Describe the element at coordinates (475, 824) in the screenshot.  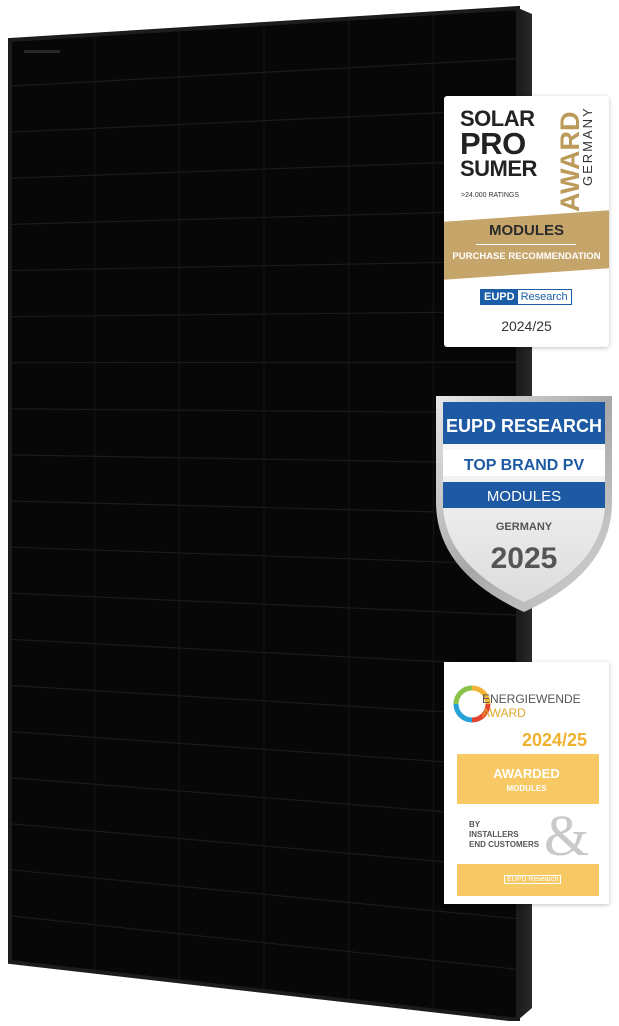
I see `by-line-1: BY` at that location.